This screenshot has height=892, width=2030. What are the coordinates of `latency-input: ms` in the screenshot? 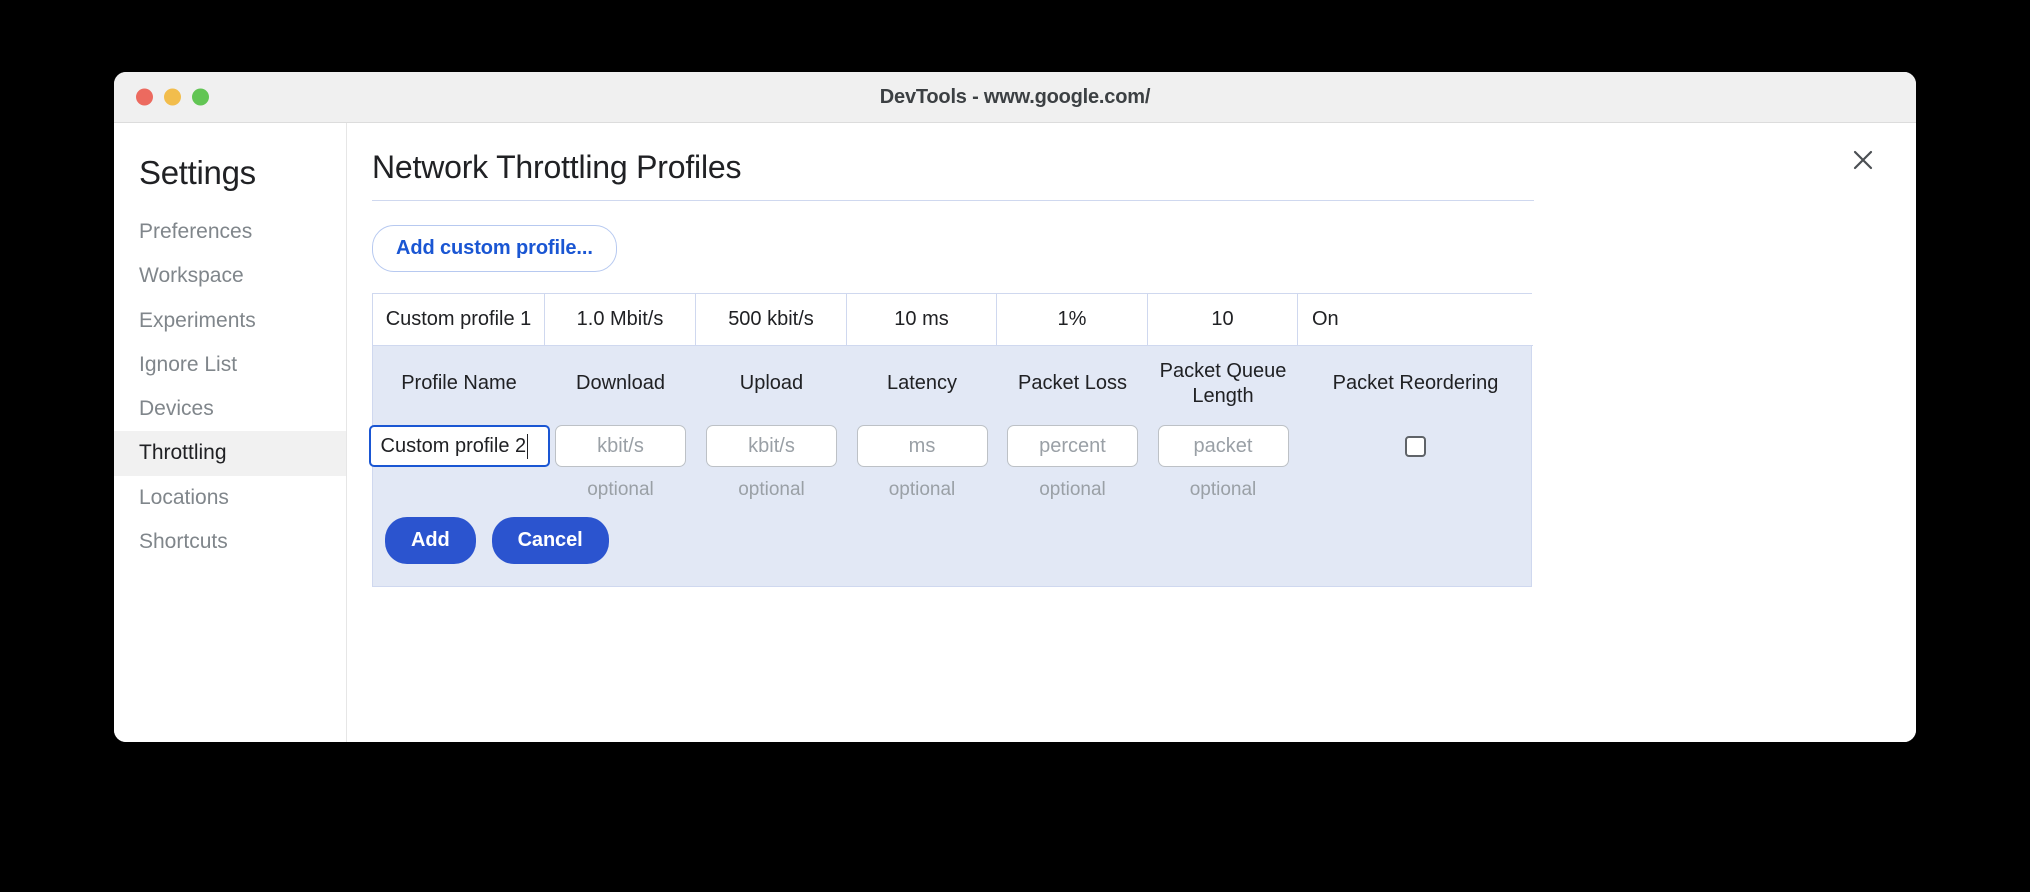 It's located at (922, 446).